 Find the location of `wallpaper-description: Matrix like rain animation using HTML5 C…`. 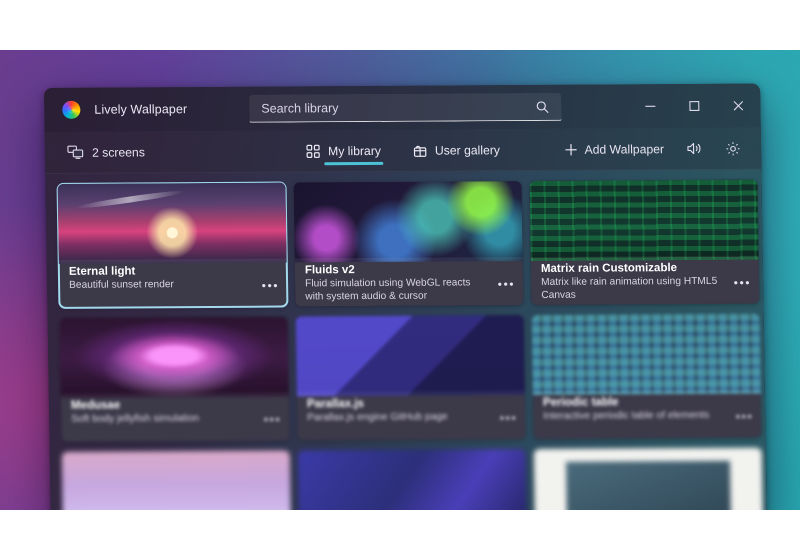

wallpaper-description: Matrix like rain animation using HTML5 C… is located at coordinates (629, 288).